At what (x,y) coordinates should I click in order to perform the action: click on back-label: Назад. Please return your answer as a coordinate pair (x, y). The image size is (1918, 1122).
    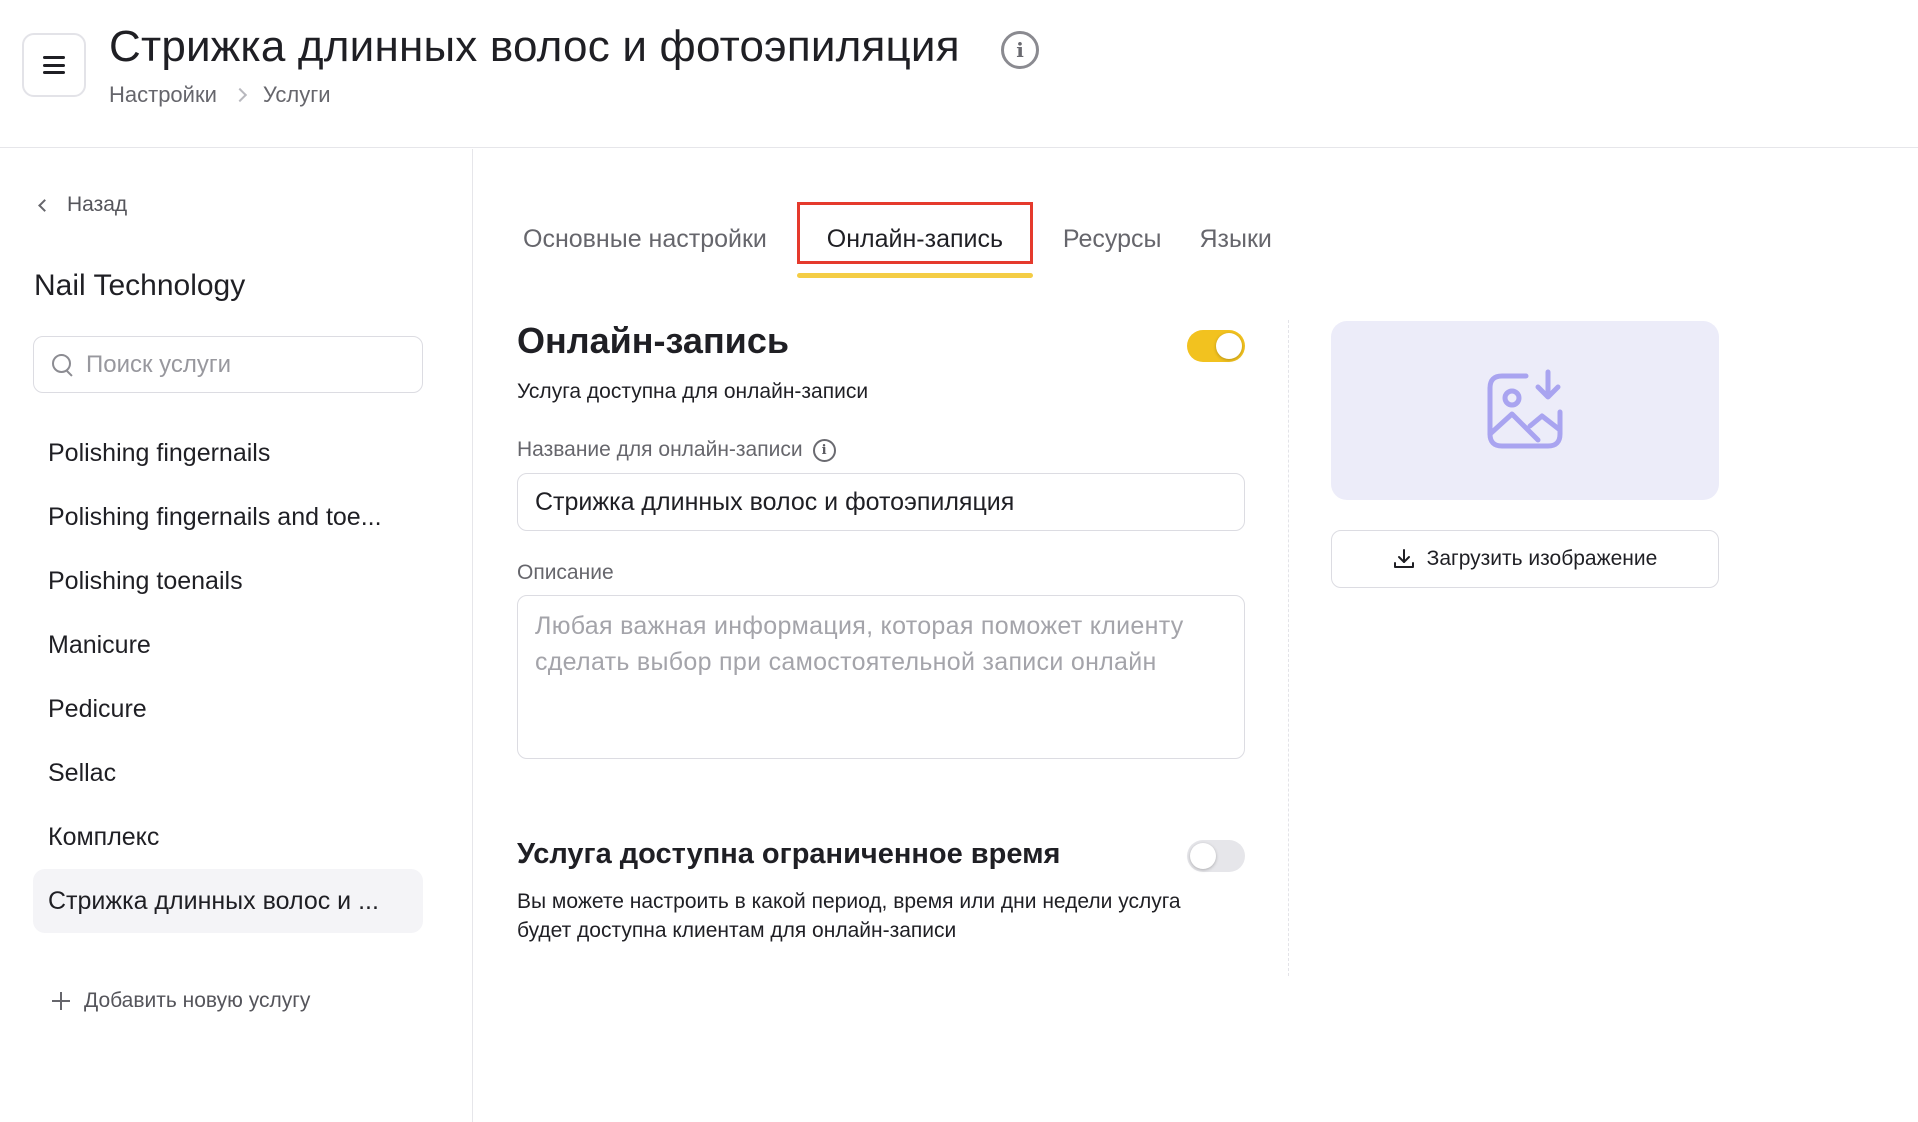
    Looking at the image, I should click on (97, 204).